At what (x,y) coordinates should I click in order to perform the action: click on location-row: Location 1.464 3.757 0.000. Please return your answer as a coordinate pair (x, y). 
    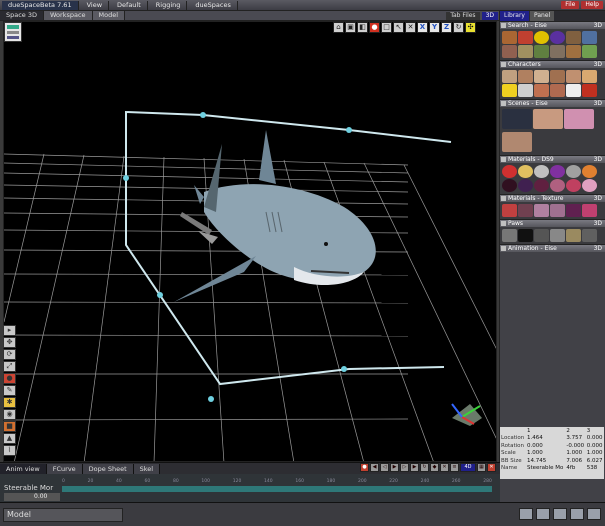
    Looking at the image, I should click on (552, 439).